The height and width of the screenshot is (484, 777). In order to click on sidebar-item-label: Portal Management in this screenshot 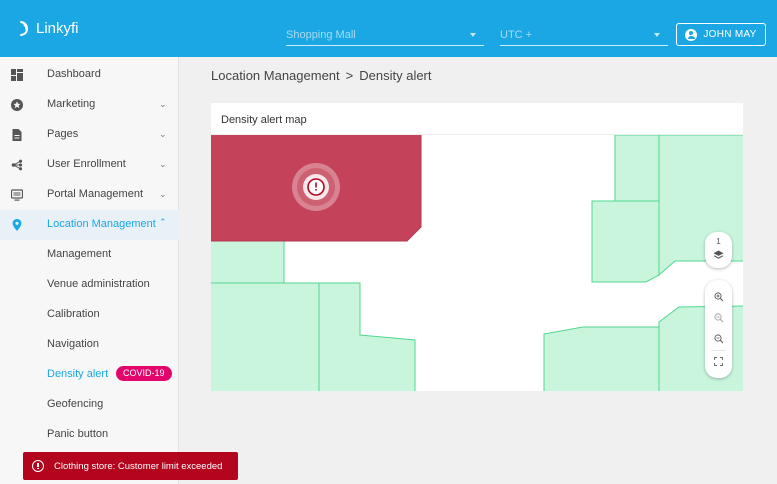, I will do `click(95, 194)`.